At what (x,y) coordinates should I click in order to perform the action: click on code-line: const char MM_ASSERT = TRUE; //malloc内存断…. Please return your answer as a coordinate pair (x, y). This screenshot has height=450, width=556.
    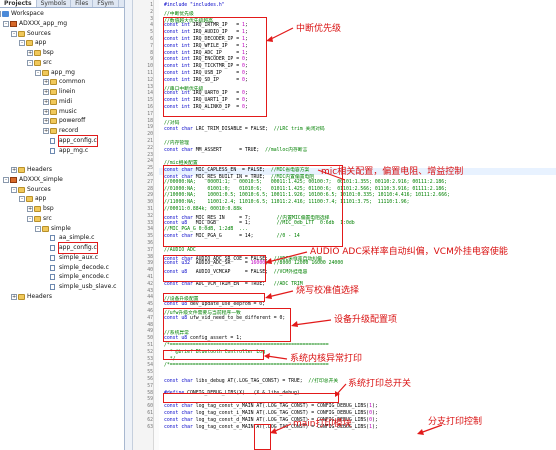
    Looking at the image, I should click on (235, 149).